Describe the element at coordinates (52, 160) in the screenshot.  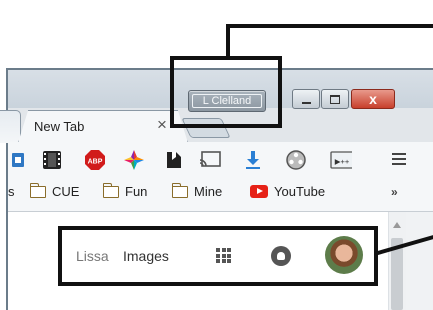
I see `film-icon` at that location.